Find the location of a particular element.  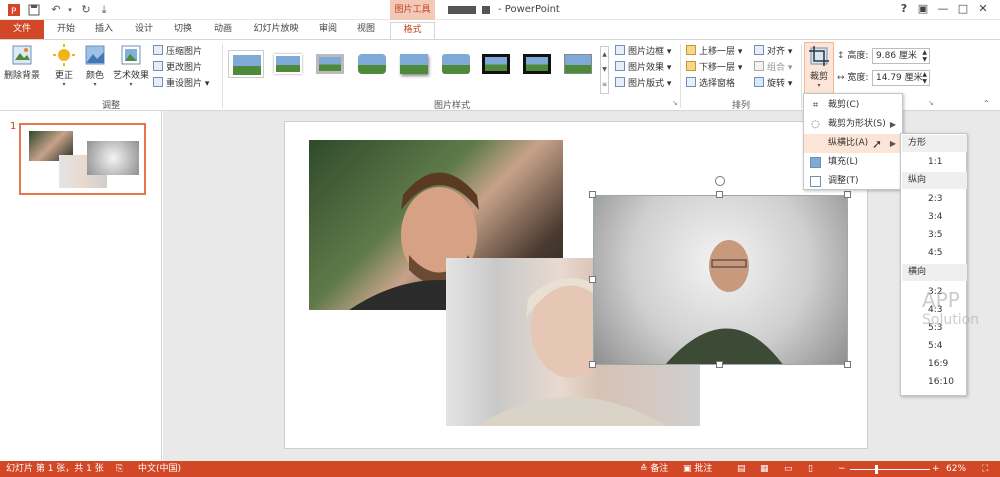

zoom-in-button: + is located at coordinates (936, 469).